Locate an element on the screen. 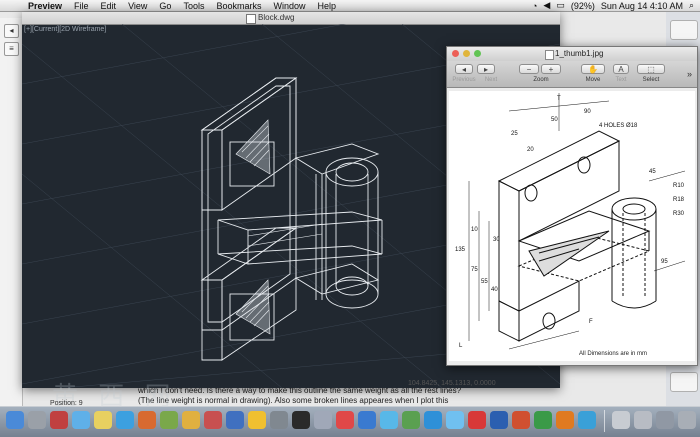  firefox-icon is located at coordinates (147, 420).